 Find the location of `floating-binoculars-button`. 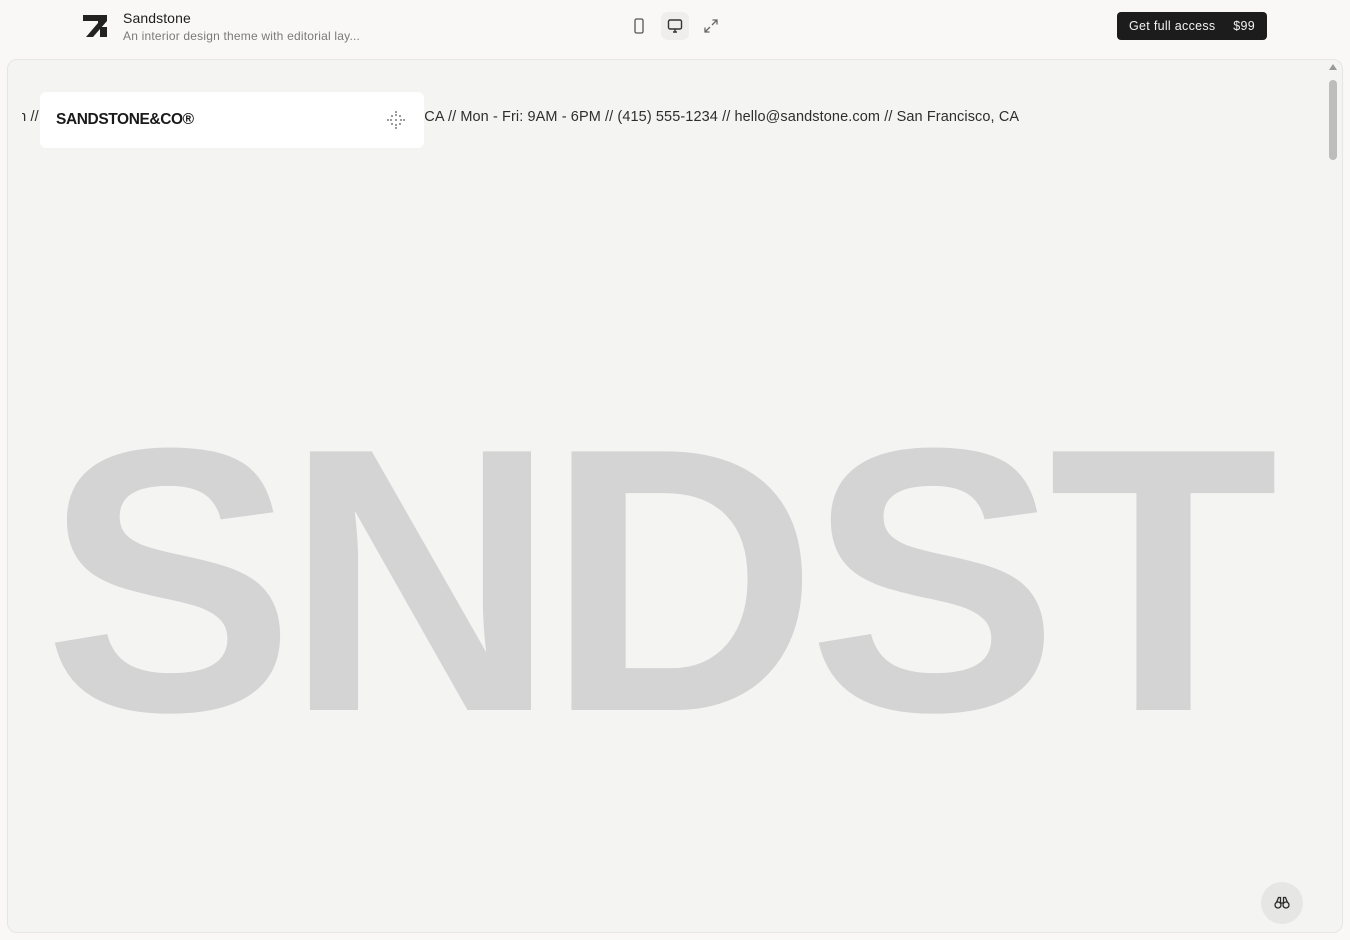

floating-binoculars-button is located at coordinates (1282, 903).